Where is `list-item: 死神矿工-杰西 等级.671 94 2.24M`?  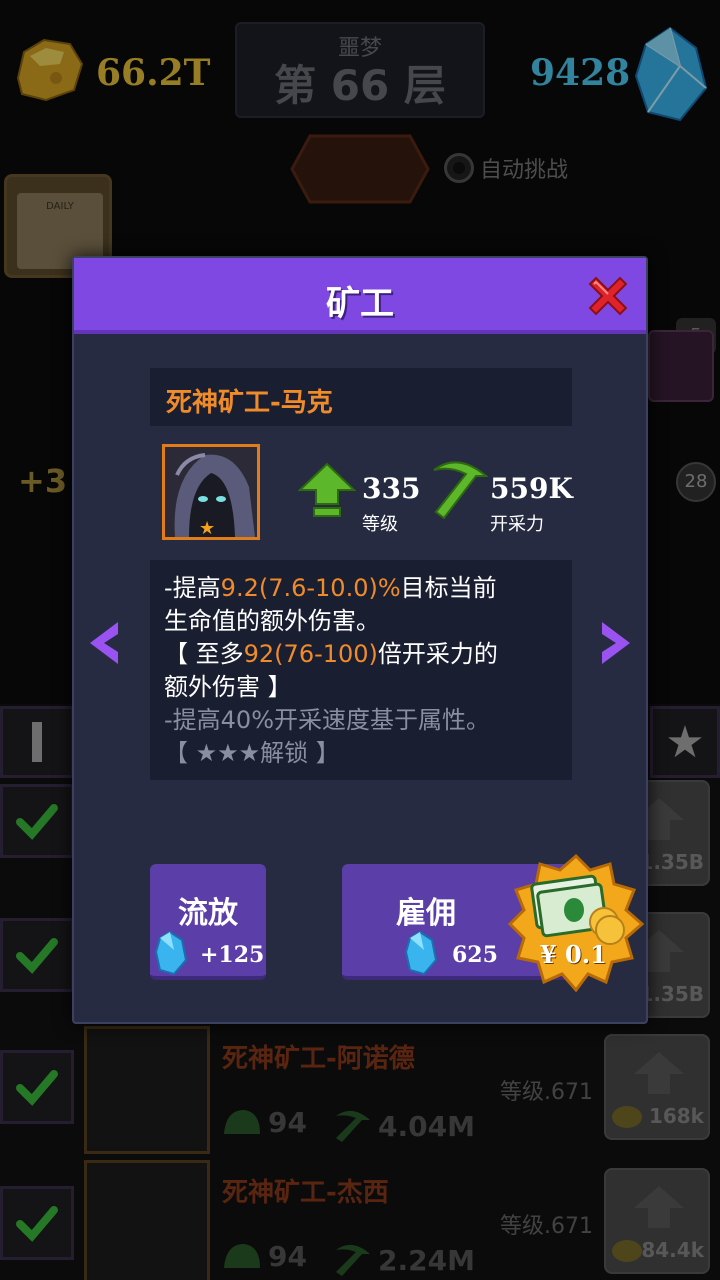 list-item: 死神矿工-杰西 等级.671 94 2.24M is located at coordinates (300, 1220).